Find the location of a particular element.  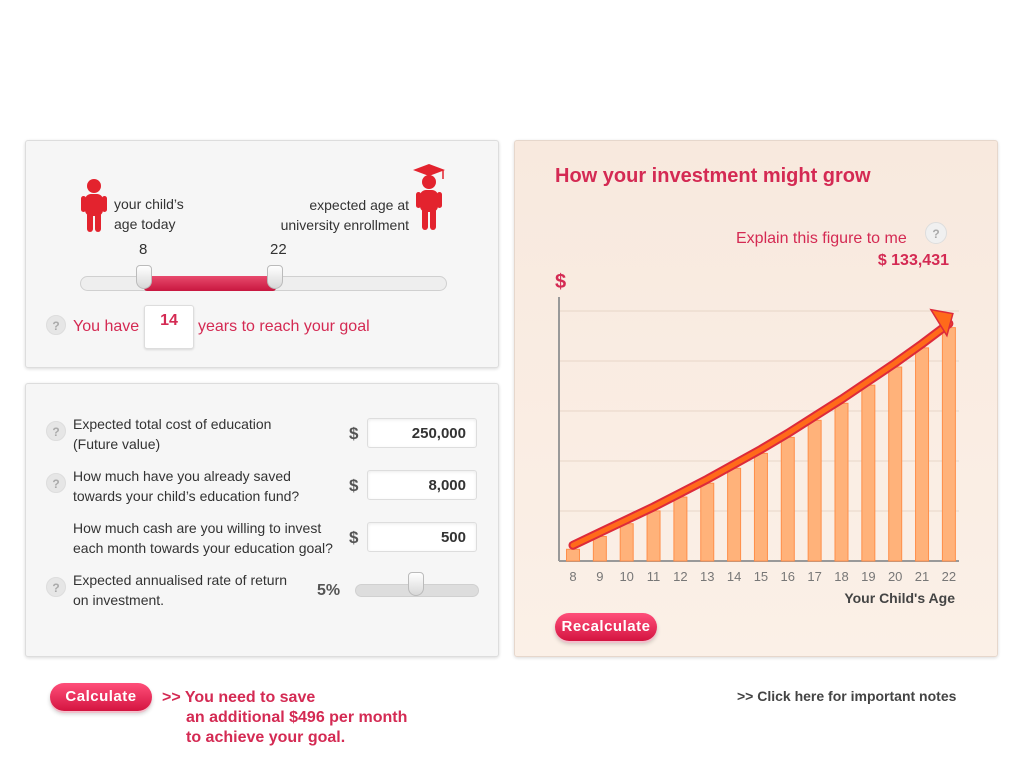

years-help-icon: ? is located at coordinates (56, 325).